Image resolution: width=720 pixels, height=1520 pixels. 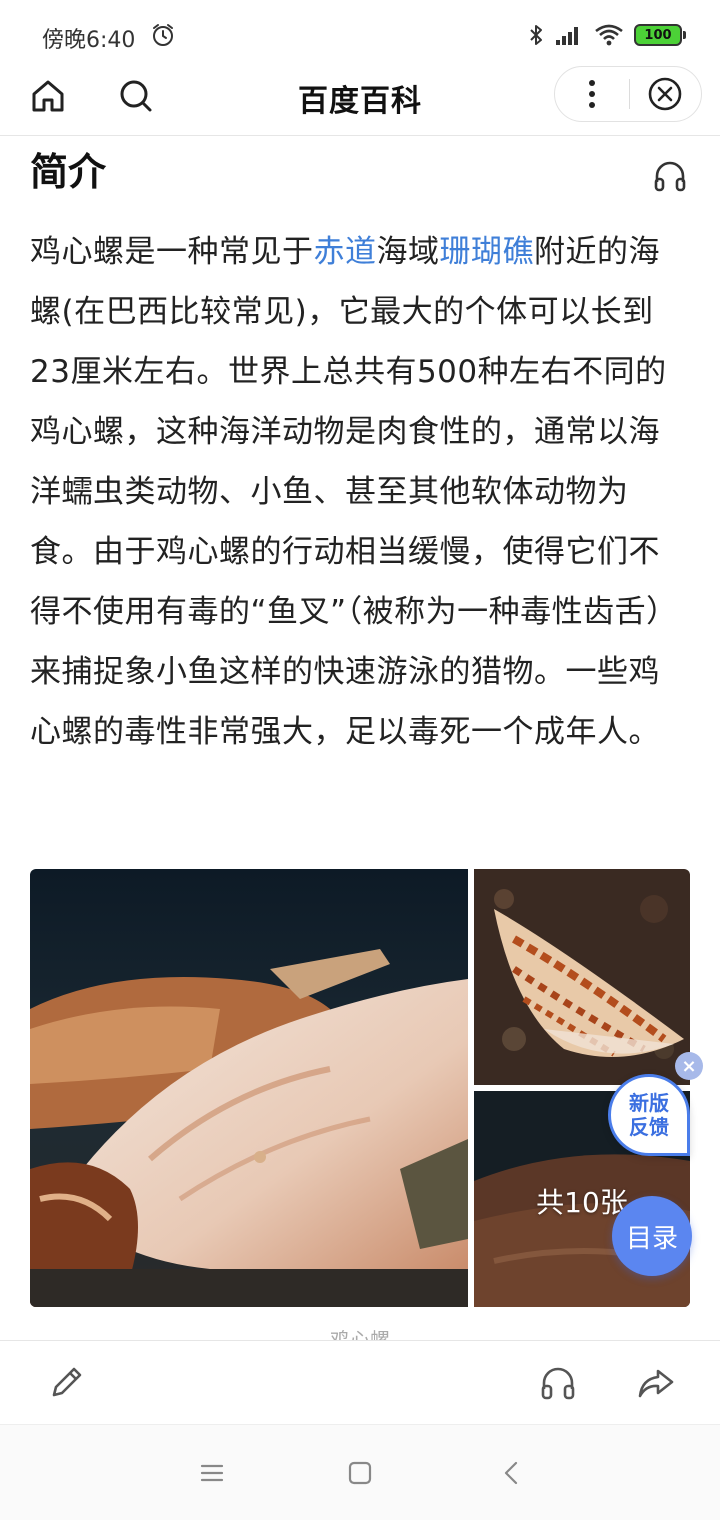 I want to click on bottom-toolbar, so click(x=360, y=1382).